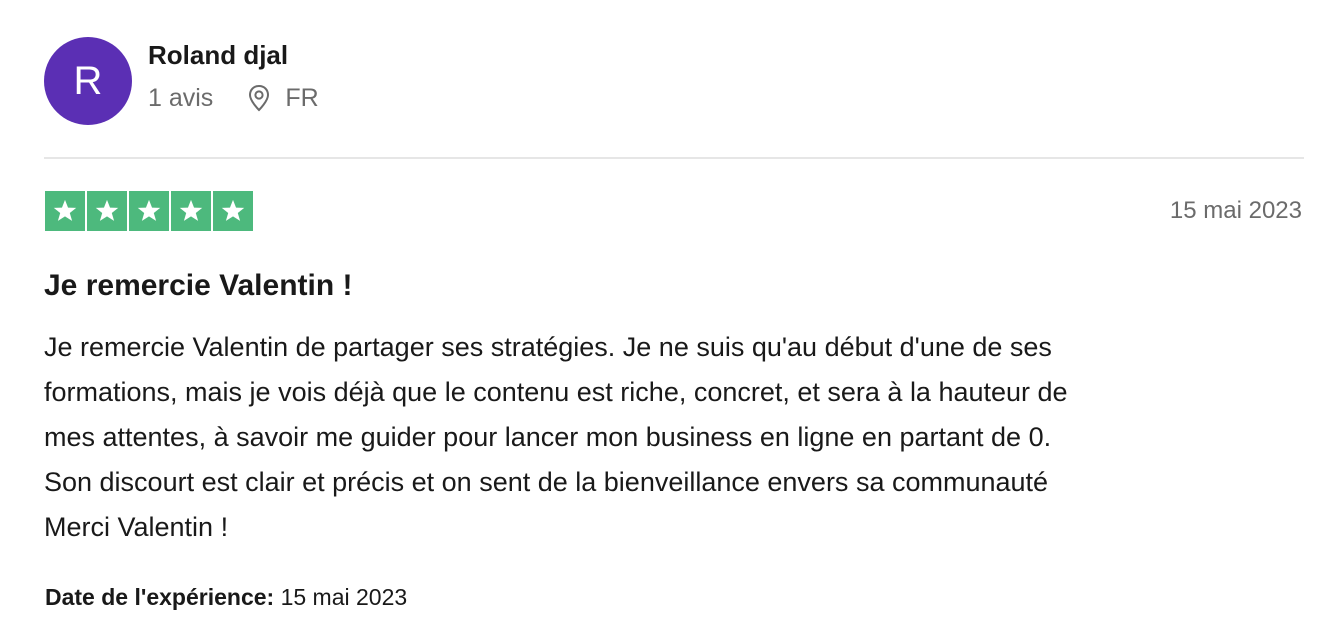 The image size is (1340, 638). What do you see at coordinates (259, 98) in the screenshot?
I see `location-pin-icon` at bounding box center [259, 98].